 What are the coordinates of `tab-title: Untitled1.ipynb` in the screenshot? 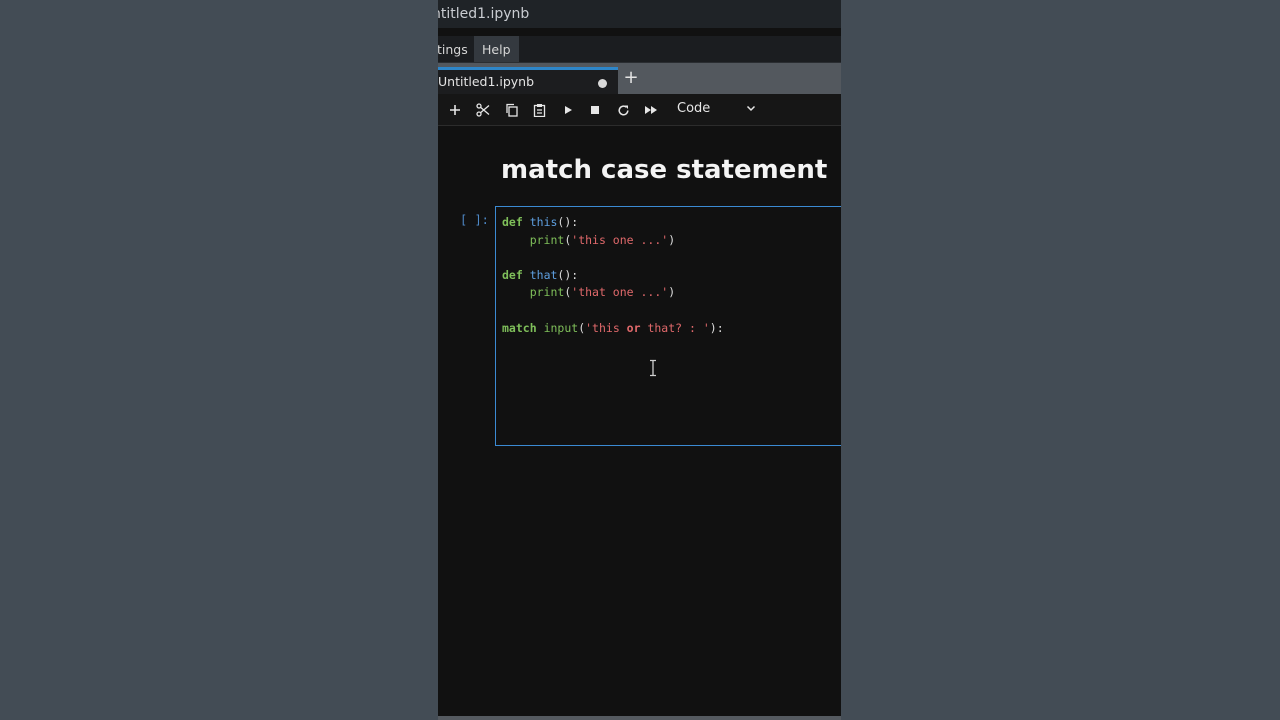 It's located at (486, 81).